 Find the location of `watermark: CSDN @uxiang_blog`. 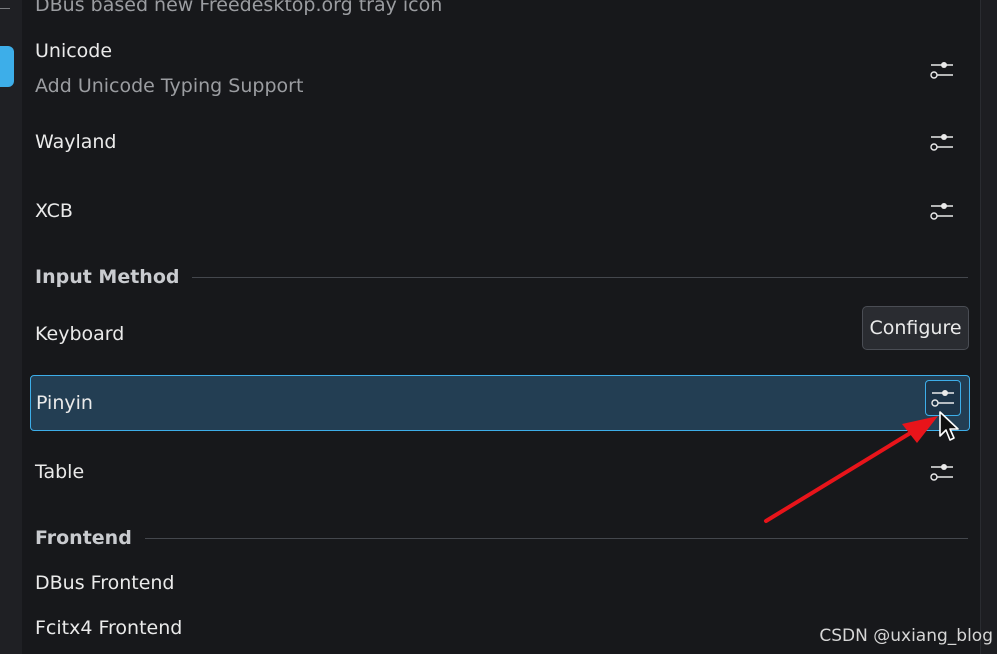

watermark: CSDN @uxiang_blog is located at coordinates (906, 636).